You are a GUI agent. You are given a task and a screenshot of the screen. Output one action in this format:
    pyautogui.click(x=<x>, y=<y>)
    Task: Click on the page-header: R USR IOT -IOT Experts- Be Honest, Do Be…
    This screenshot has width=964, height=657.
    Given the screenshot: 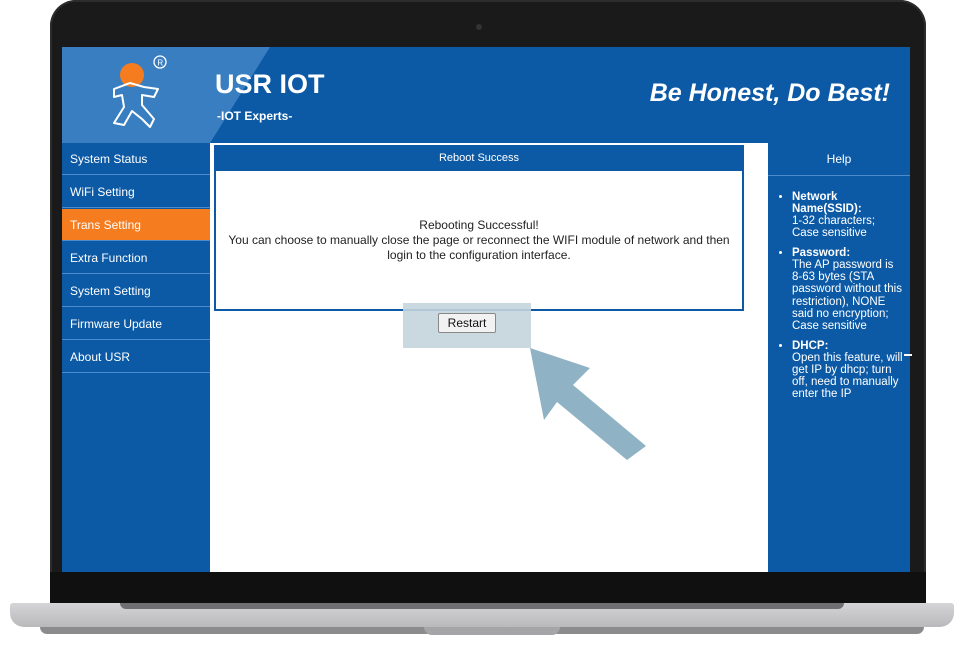 What is the action you would take?
    pyautogui.click(x=486, y=95)
    